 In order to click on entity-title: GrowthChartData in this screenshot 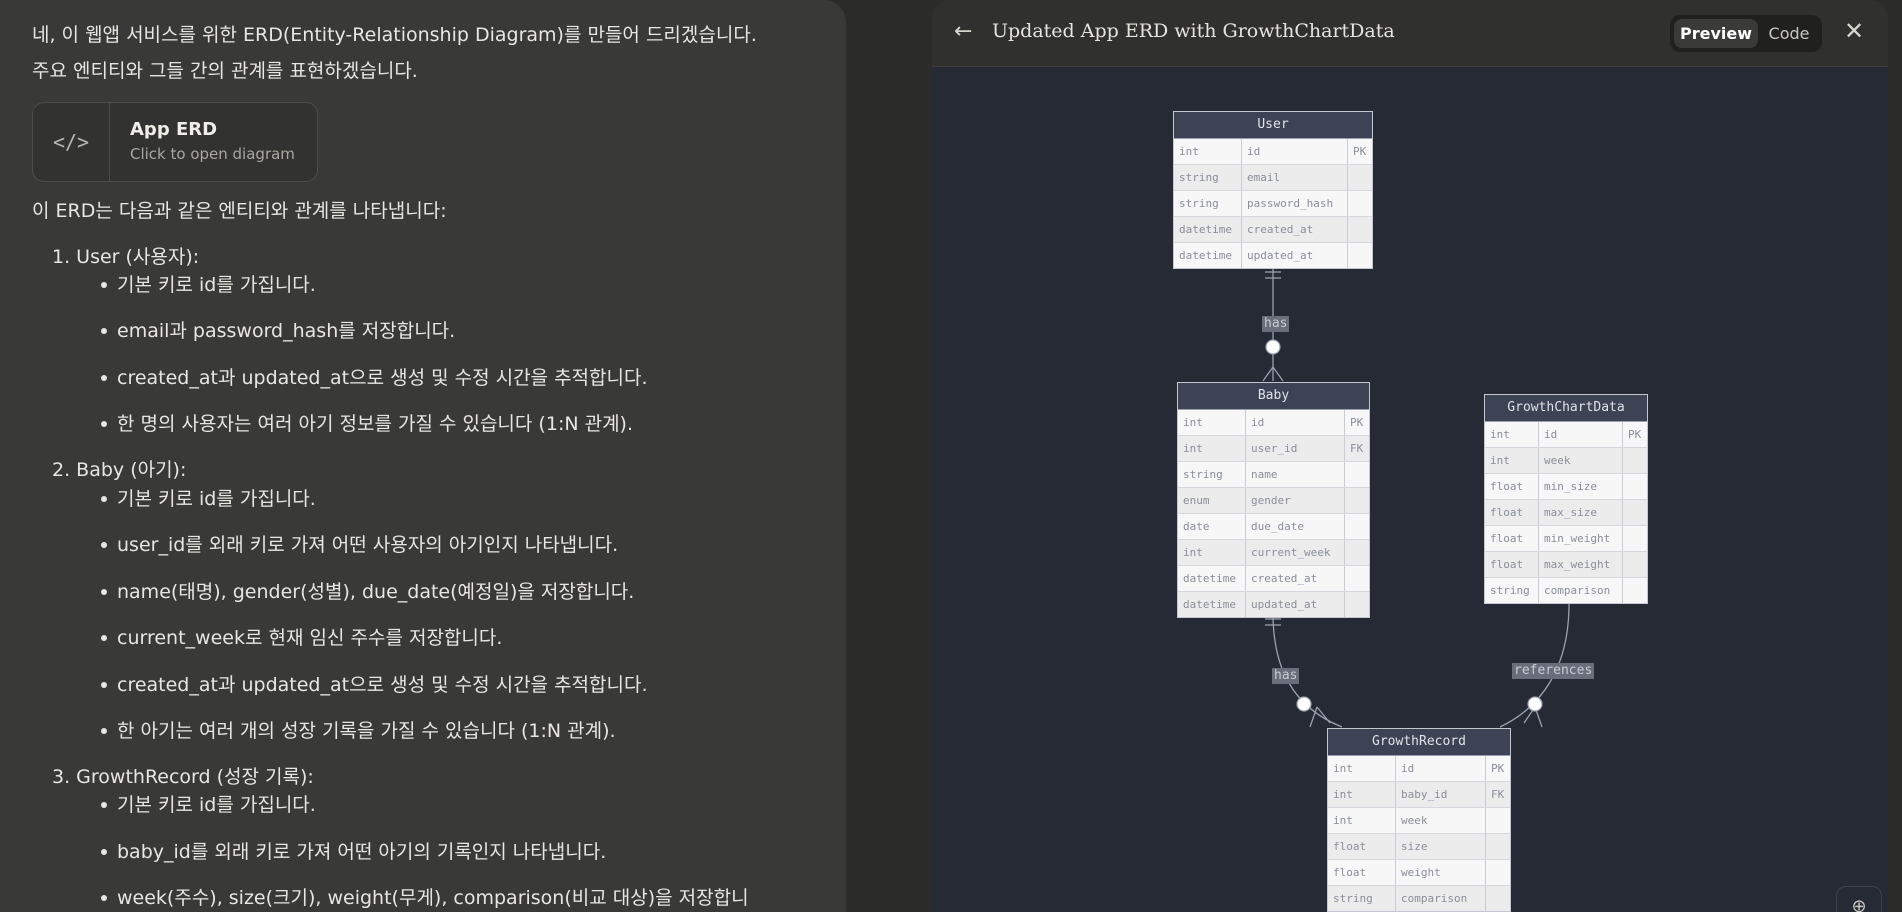, I will do `click(1566, 408)`.